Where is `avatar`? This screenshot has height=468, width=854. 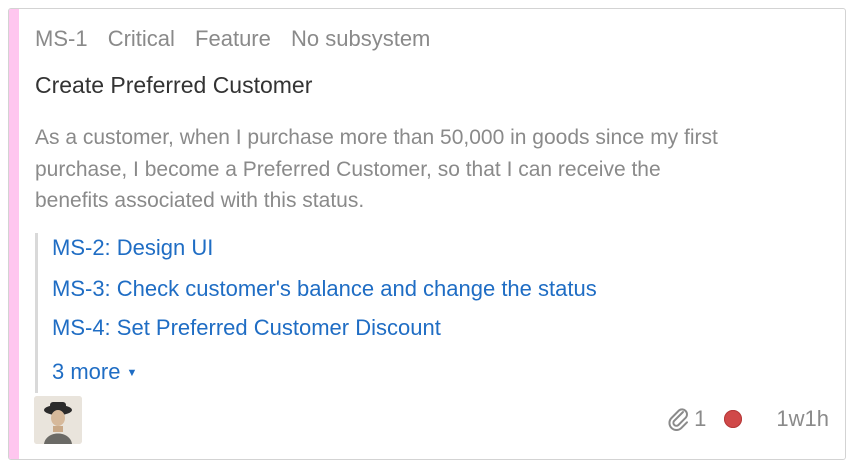 avatar is located at coordinates (58, 420).